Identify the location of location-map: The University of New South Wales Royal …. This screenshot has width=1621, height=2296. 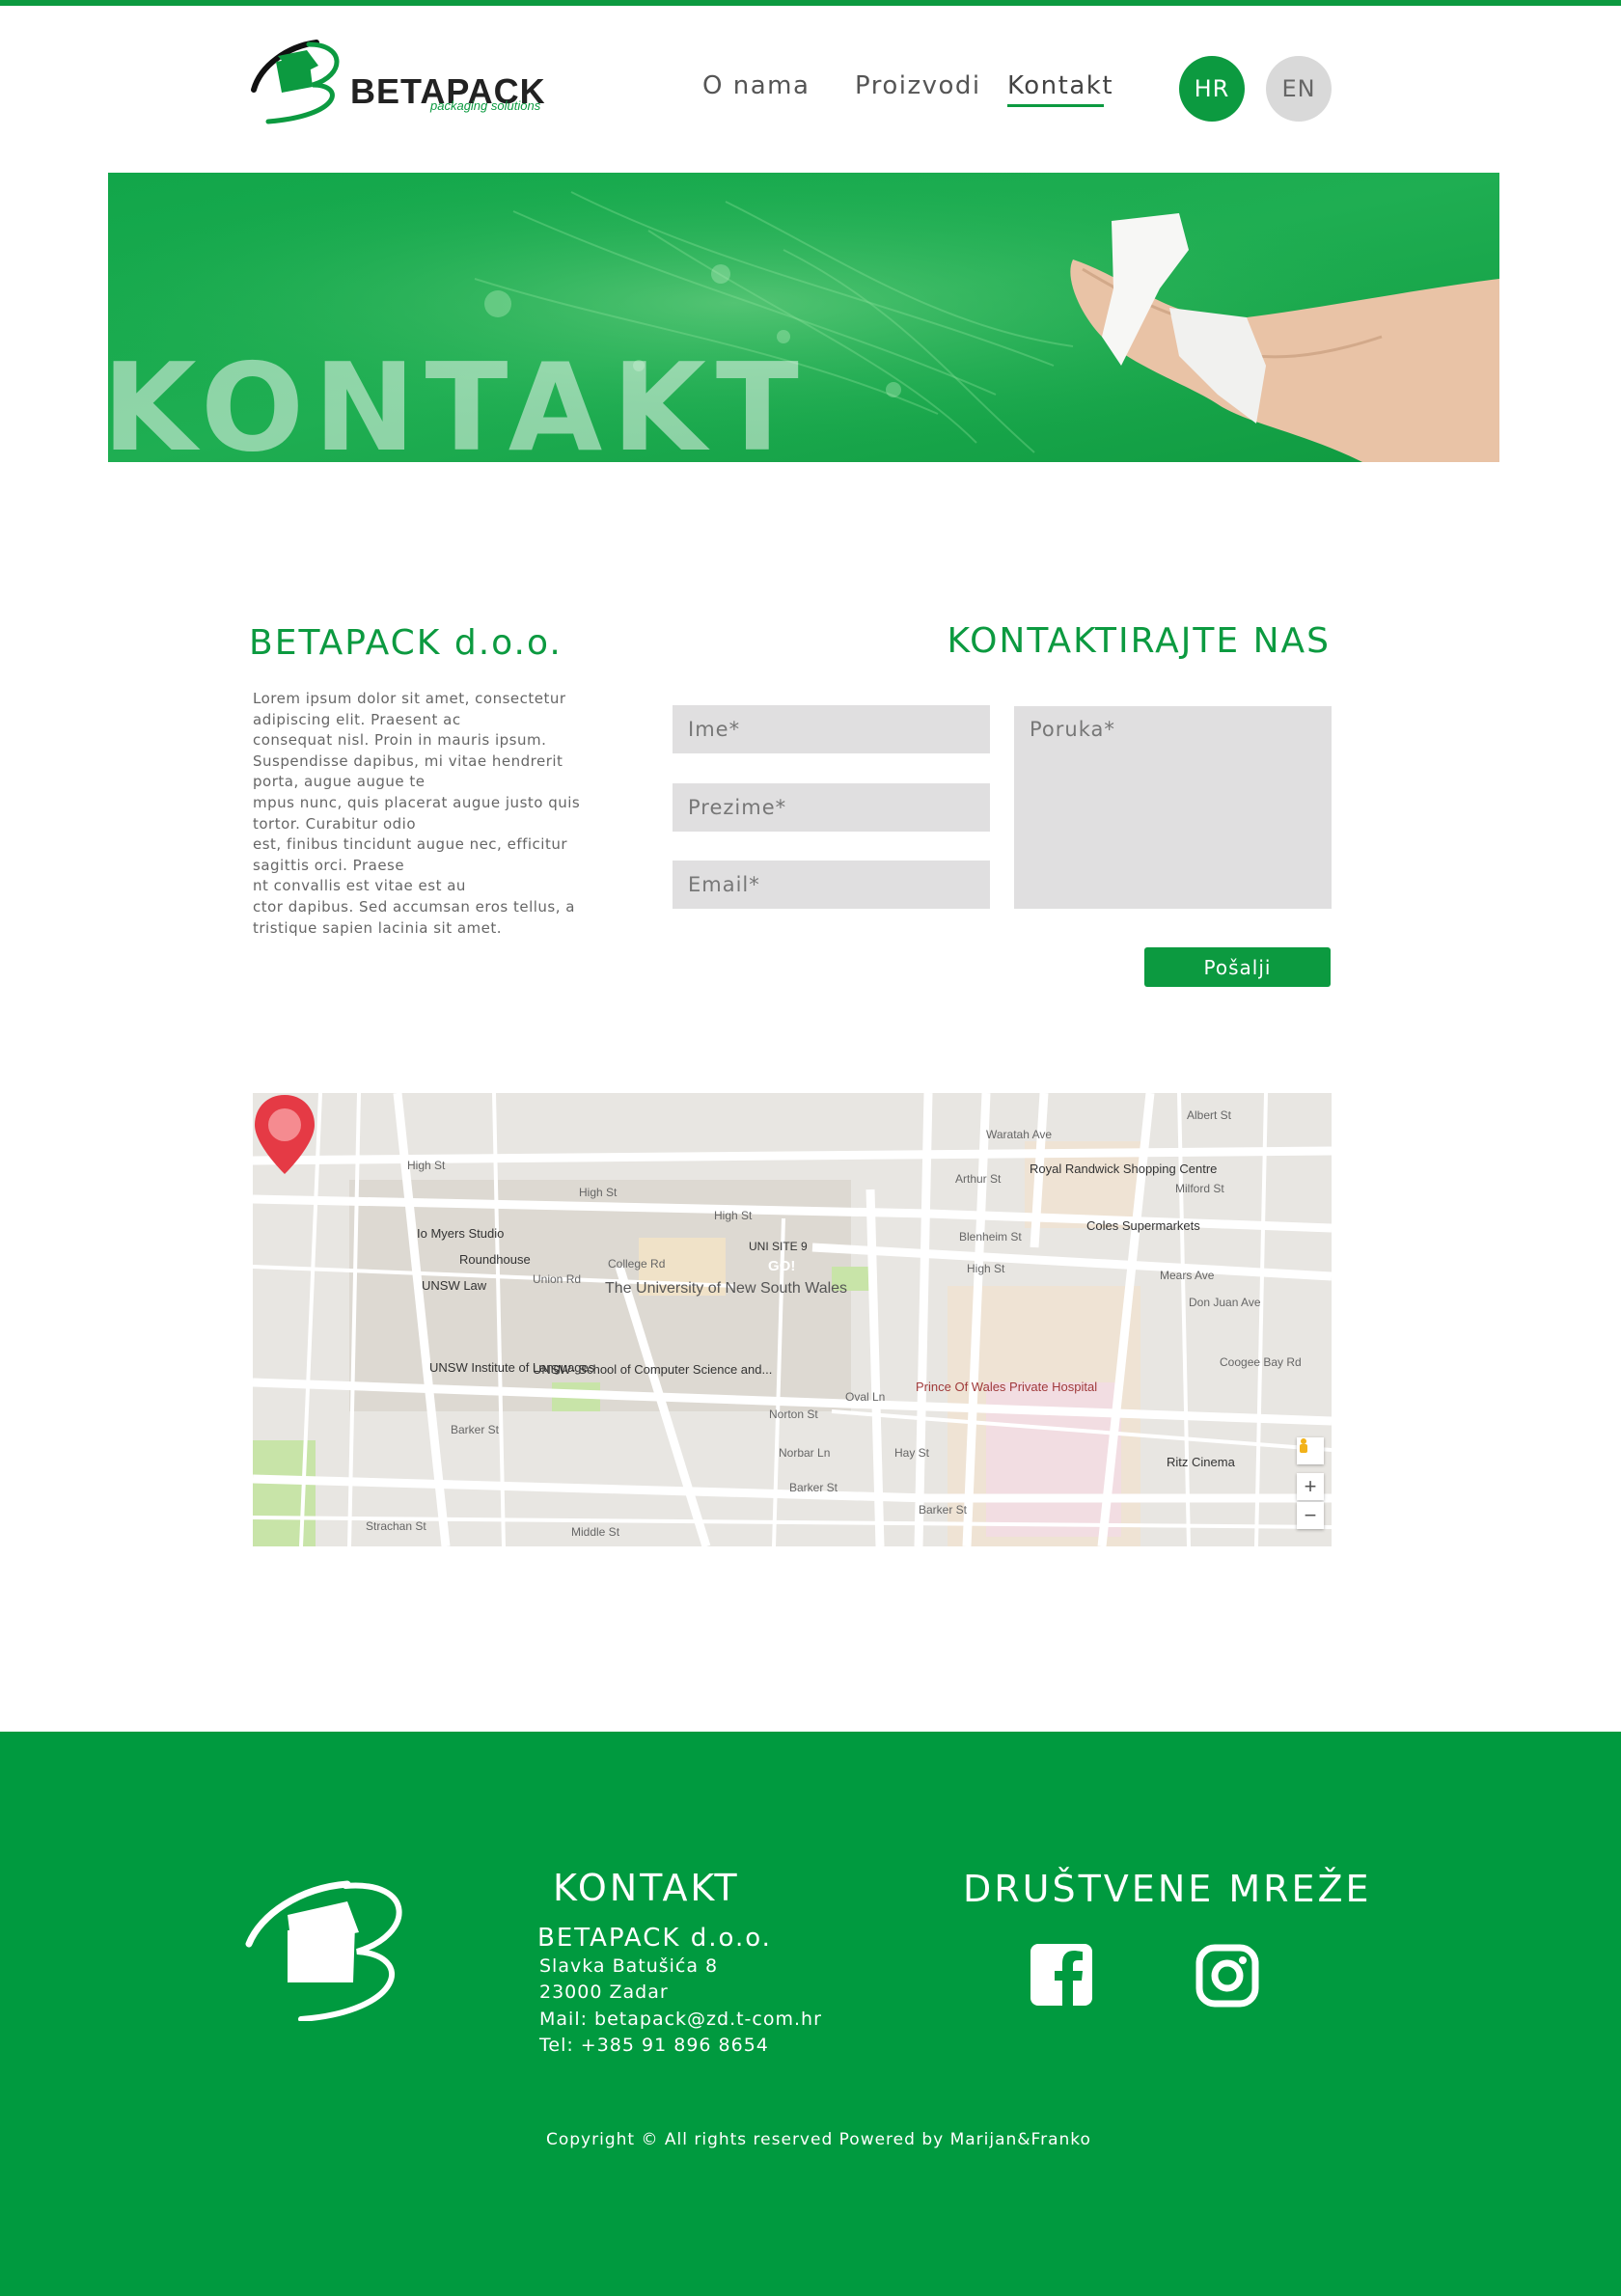
(792, 1319).